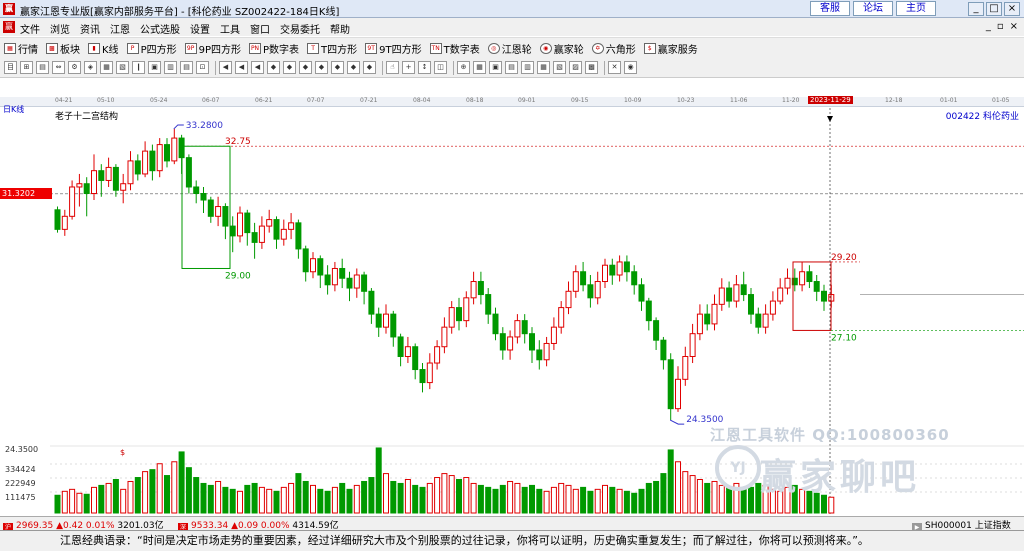  I want to click on drawing-tool-icon: ❙, so click(138, 67).